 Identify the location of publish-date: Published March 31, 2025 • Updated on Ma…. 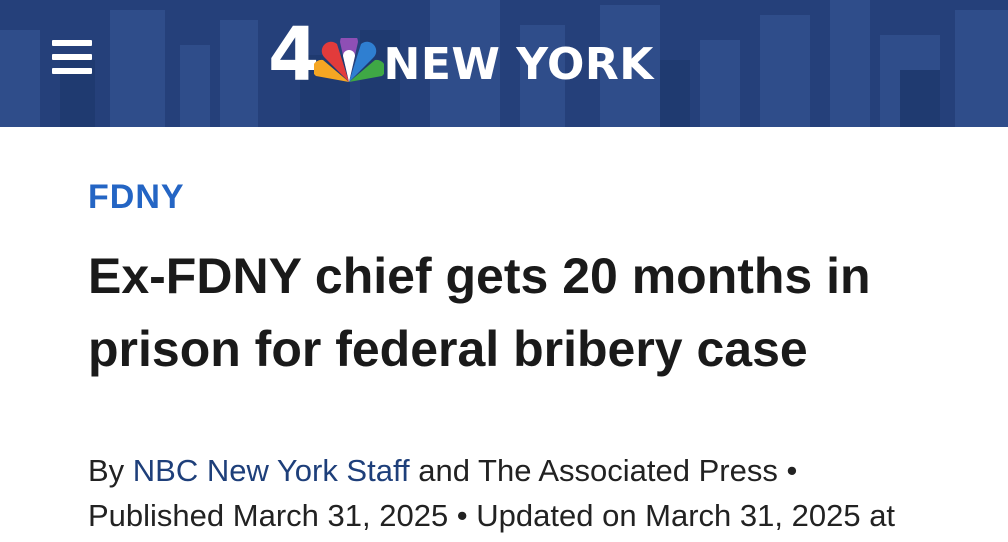
(492, 515).